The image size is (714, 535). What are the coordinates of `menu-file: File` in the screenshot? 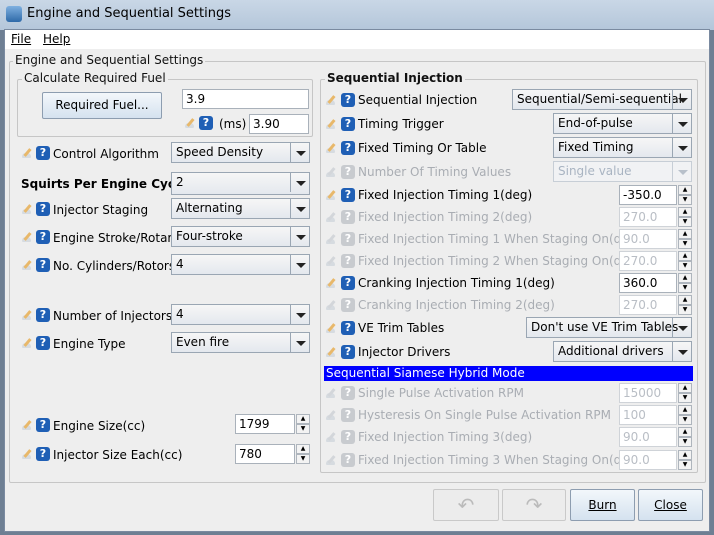 It's located at (21, 39).